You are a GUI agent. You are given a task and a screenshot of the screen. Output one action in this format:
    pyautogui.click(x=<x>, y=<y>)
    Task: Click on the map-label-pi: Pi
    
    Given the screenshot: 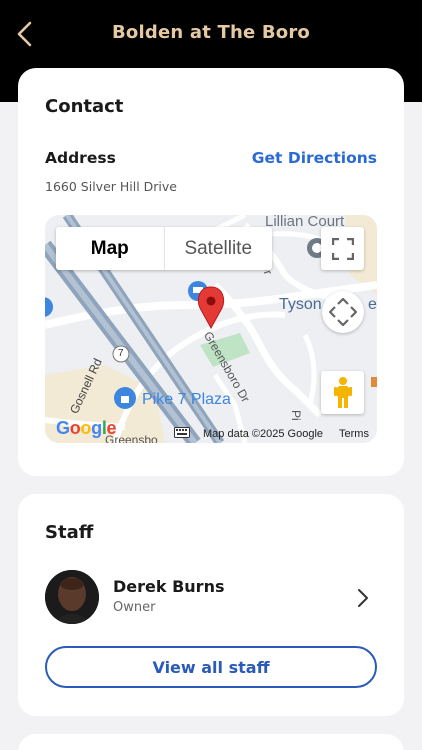 What is the action you would take?
    pyautogui.click(x=296, y=415)
    